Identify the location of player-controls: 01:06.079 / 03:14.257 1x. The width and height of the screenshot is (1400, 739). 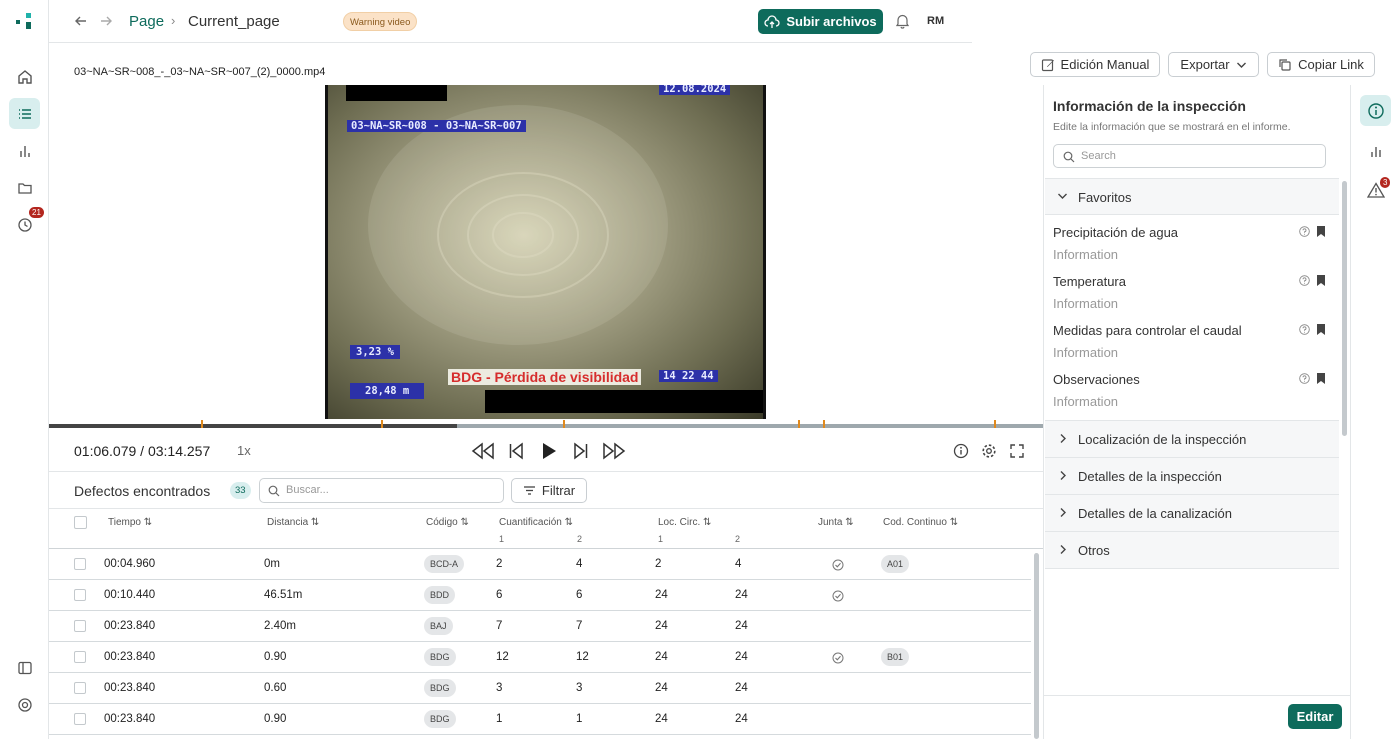
(546, 450).